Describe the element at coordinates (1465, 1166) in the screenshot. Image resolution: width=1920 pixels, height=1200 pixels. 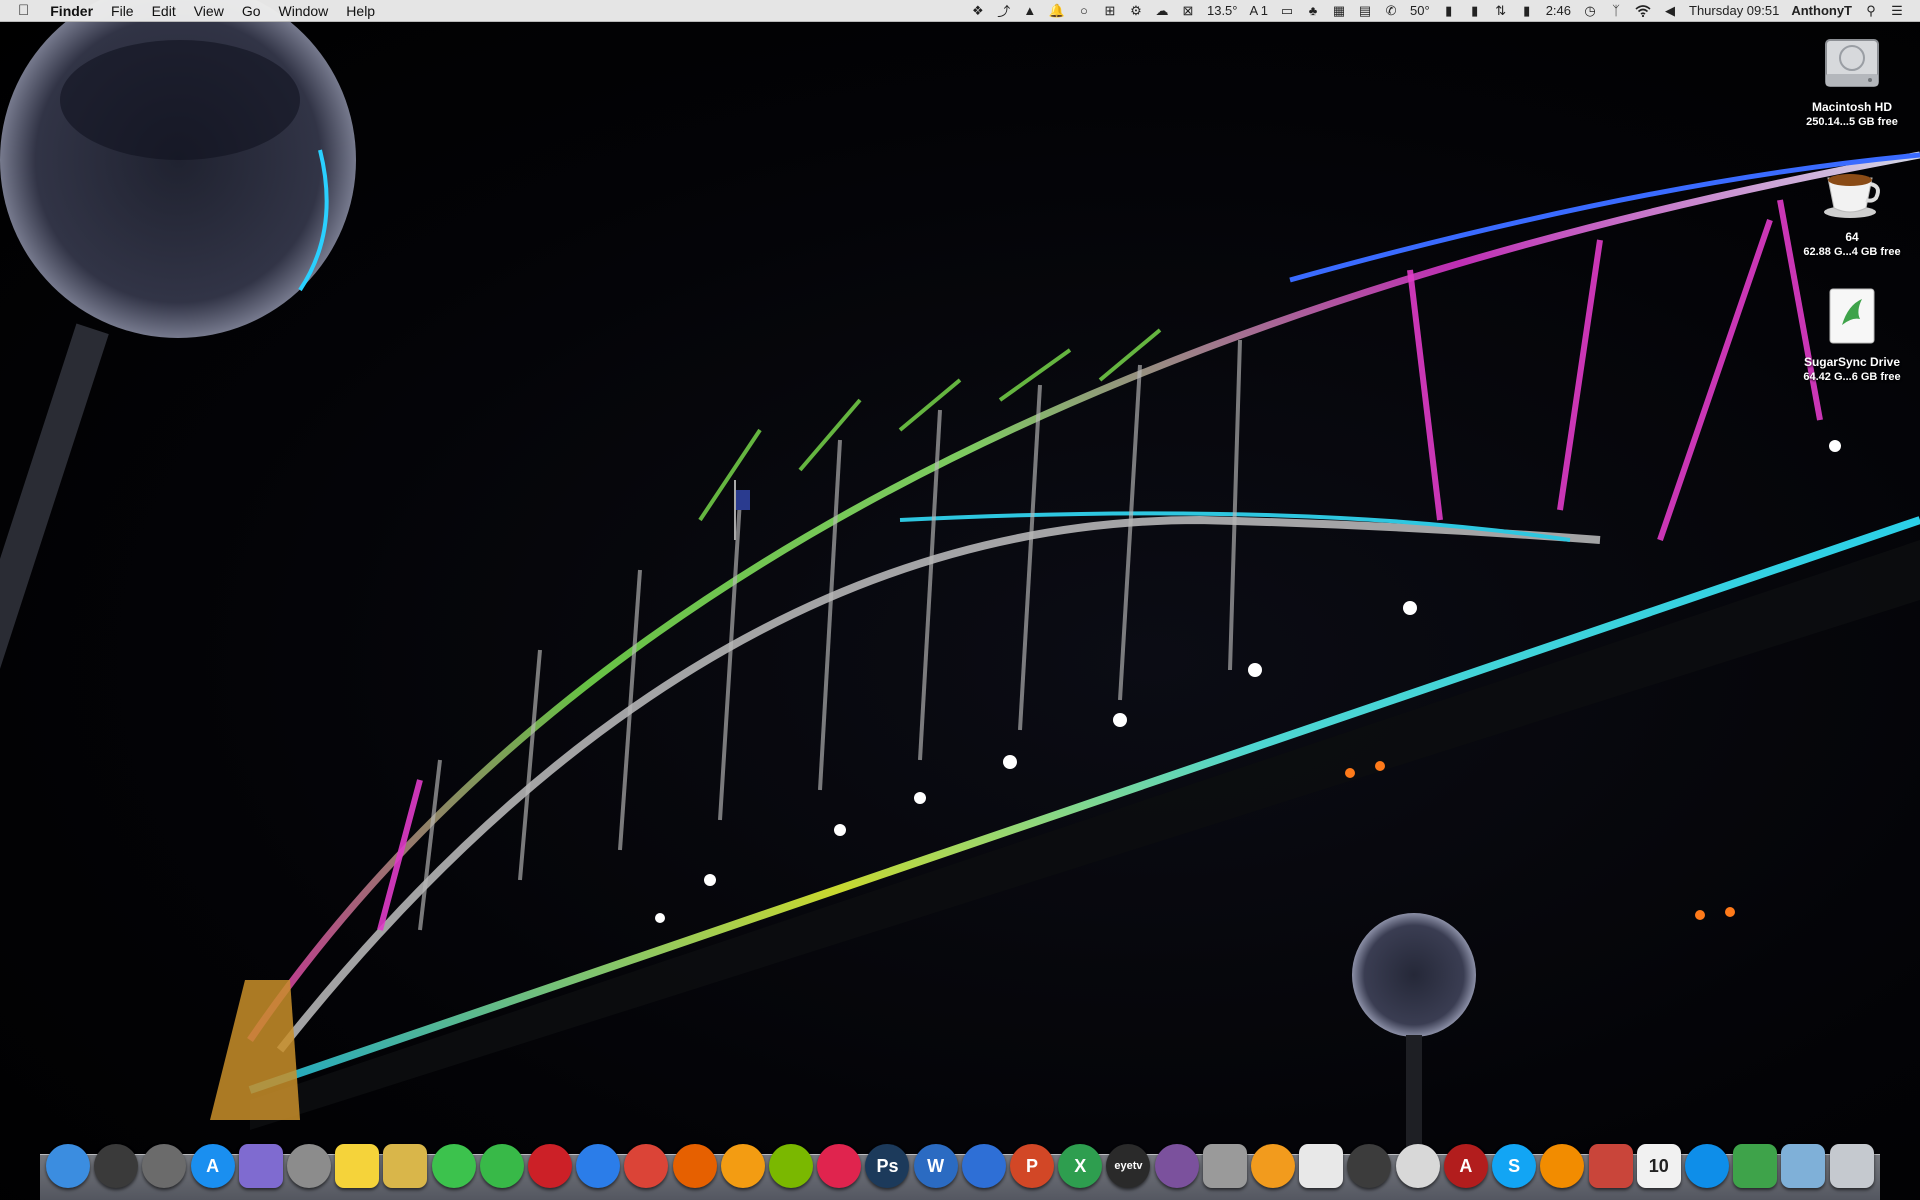
I see `acrobat-icon: A` at that location.